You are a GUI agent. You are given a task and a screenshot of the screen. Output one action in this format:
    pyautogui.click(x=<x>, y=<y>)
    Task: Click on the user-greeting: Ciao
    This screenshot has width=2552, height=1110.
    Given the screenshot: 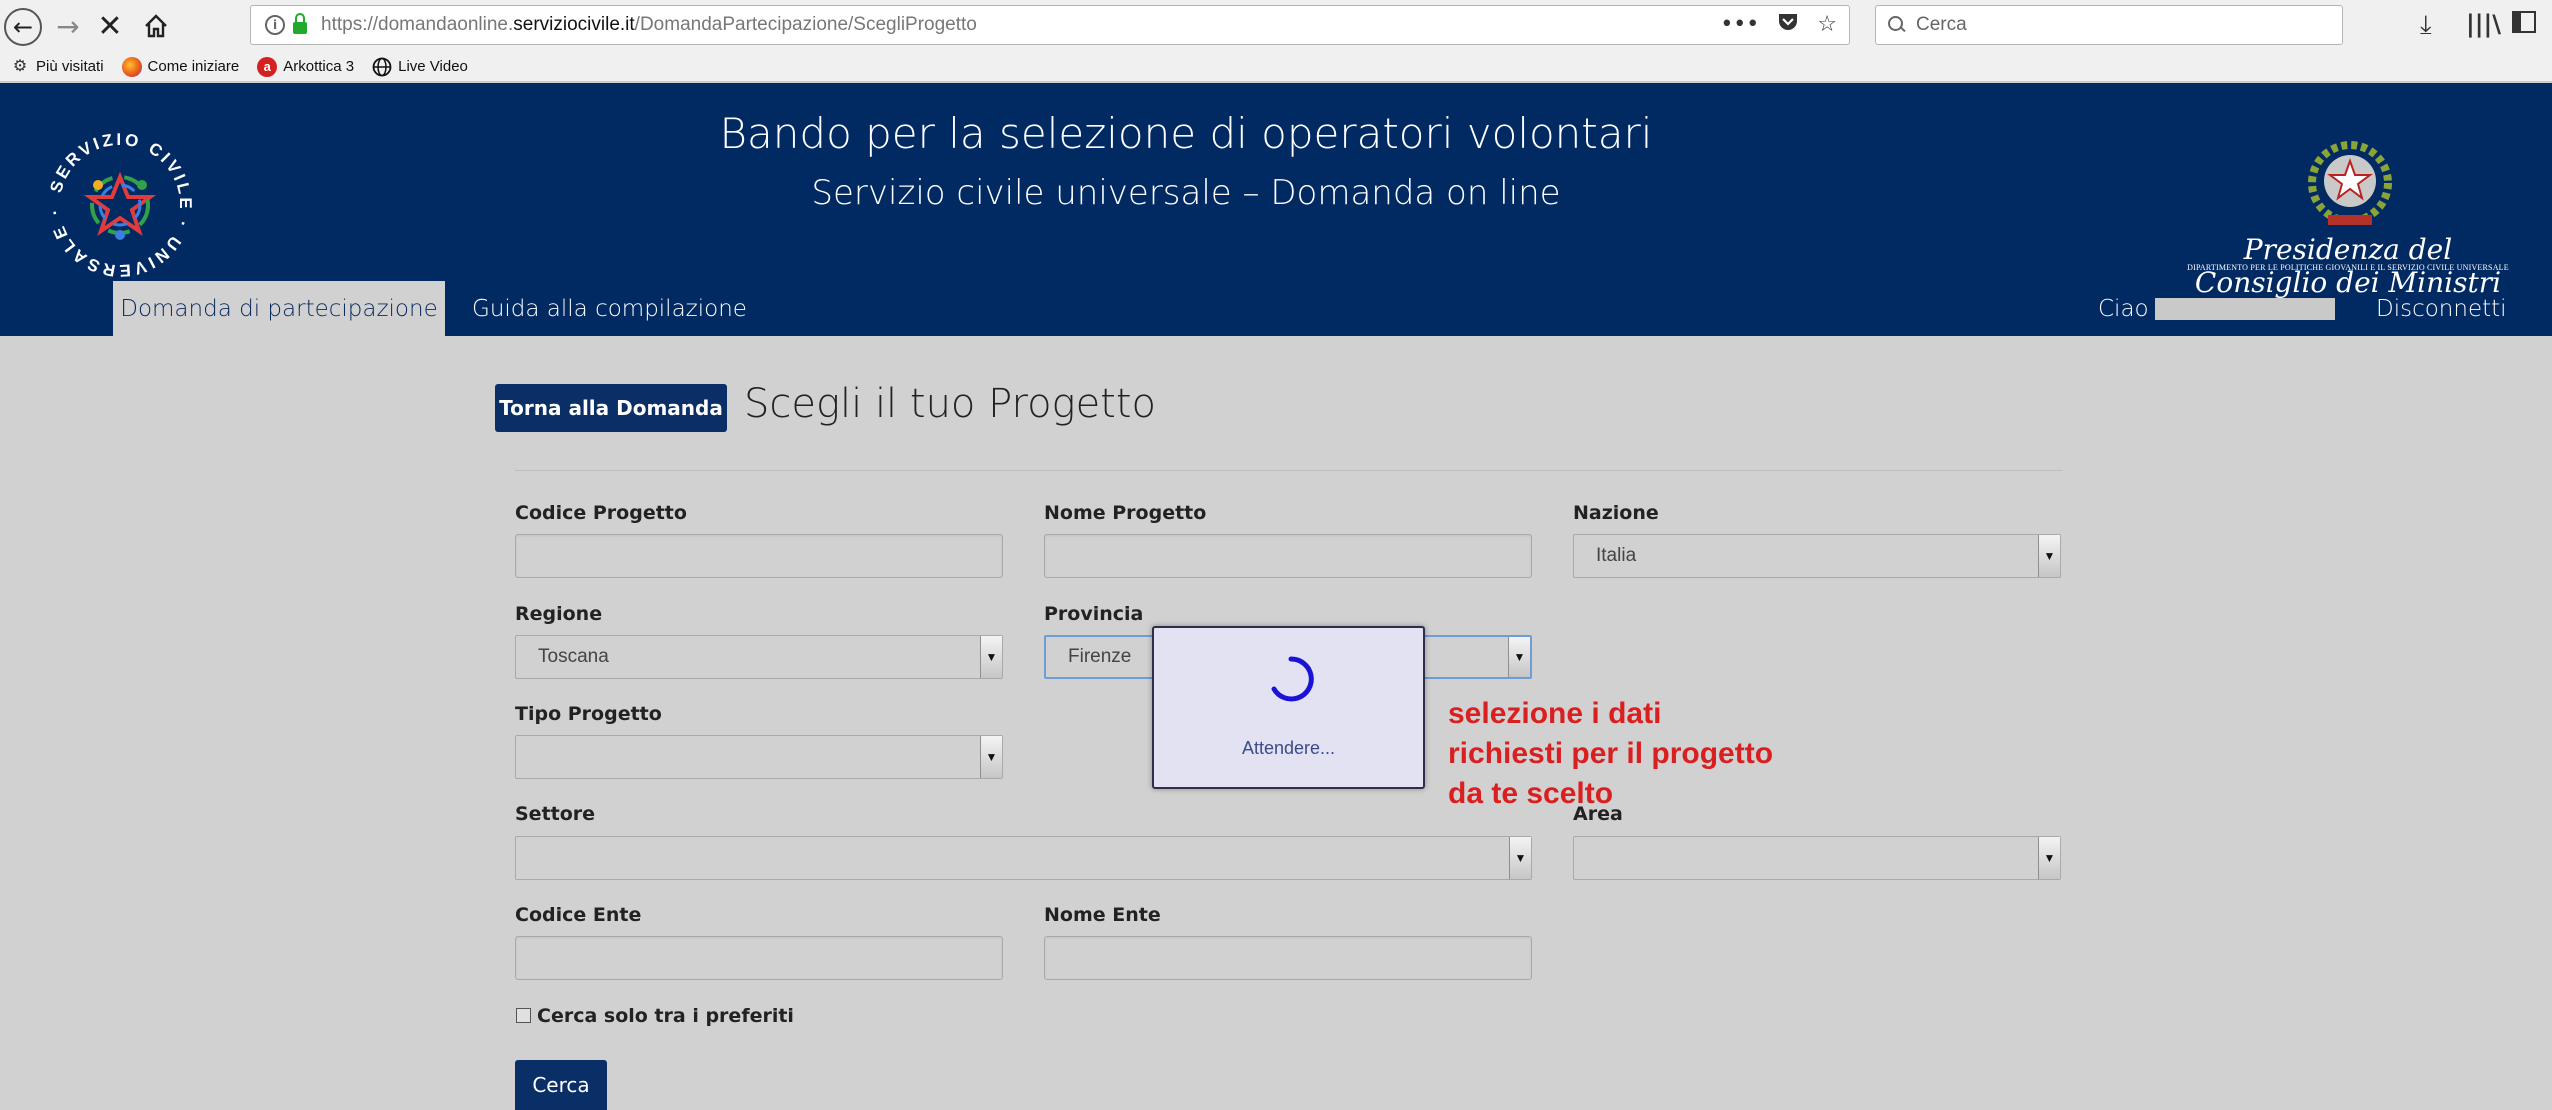 What is the action you would take?
    pyautogui.click(x=2216, y=308)
    